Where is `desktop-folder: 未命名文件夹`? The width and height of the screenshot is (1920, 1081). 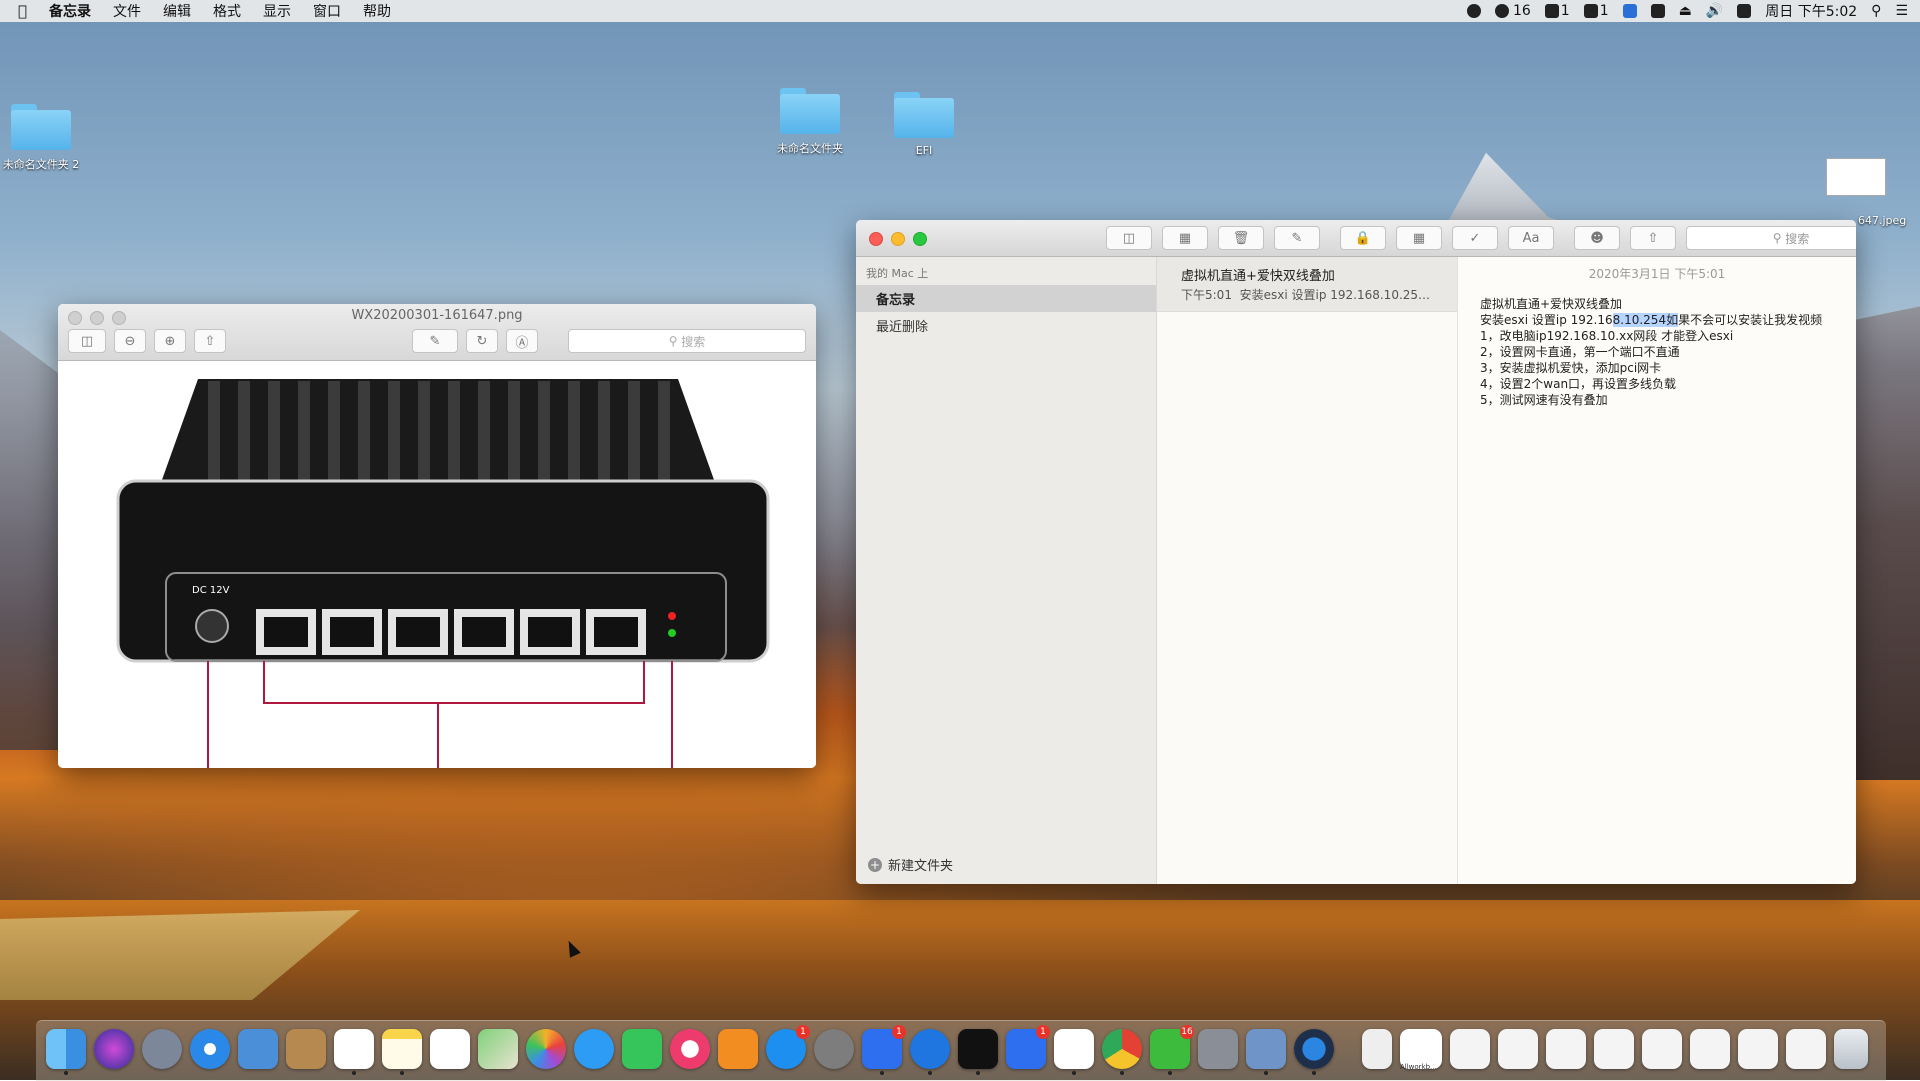 desktop-folder: 未命名文件夹 is located at coordinates (810, 122).